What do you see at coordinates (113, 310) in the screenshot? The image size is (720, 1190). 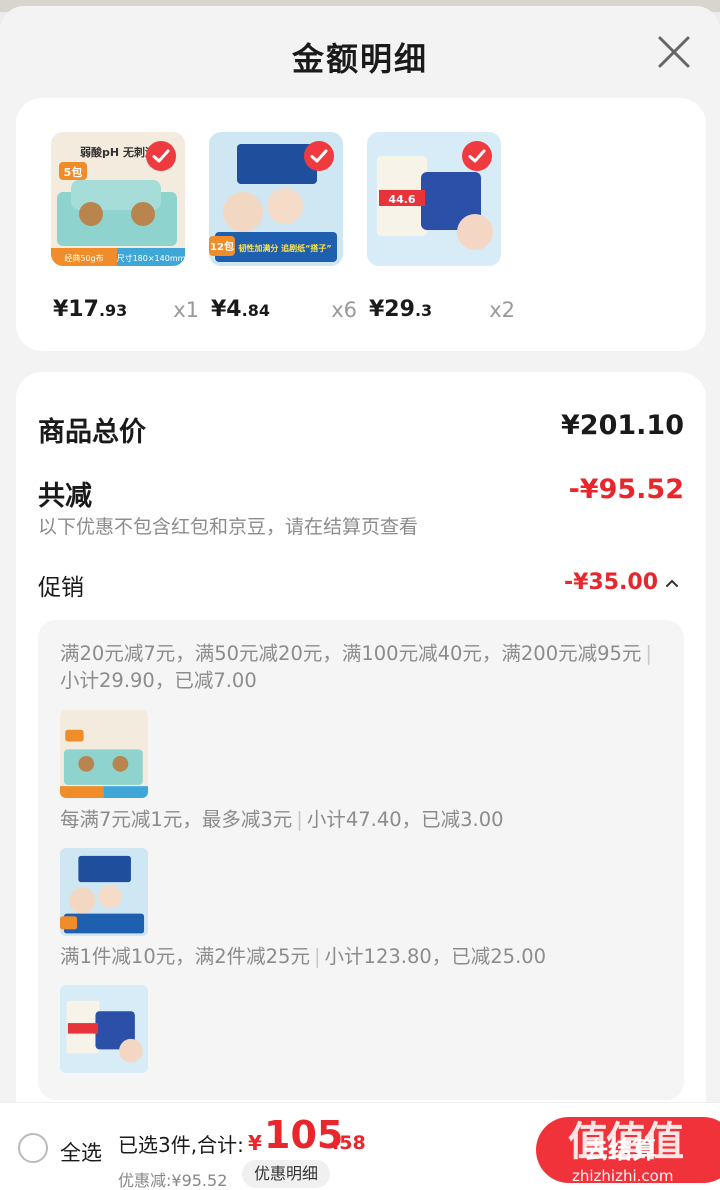 I see `product-price-dec: .93` at bounding box center [113, 310].